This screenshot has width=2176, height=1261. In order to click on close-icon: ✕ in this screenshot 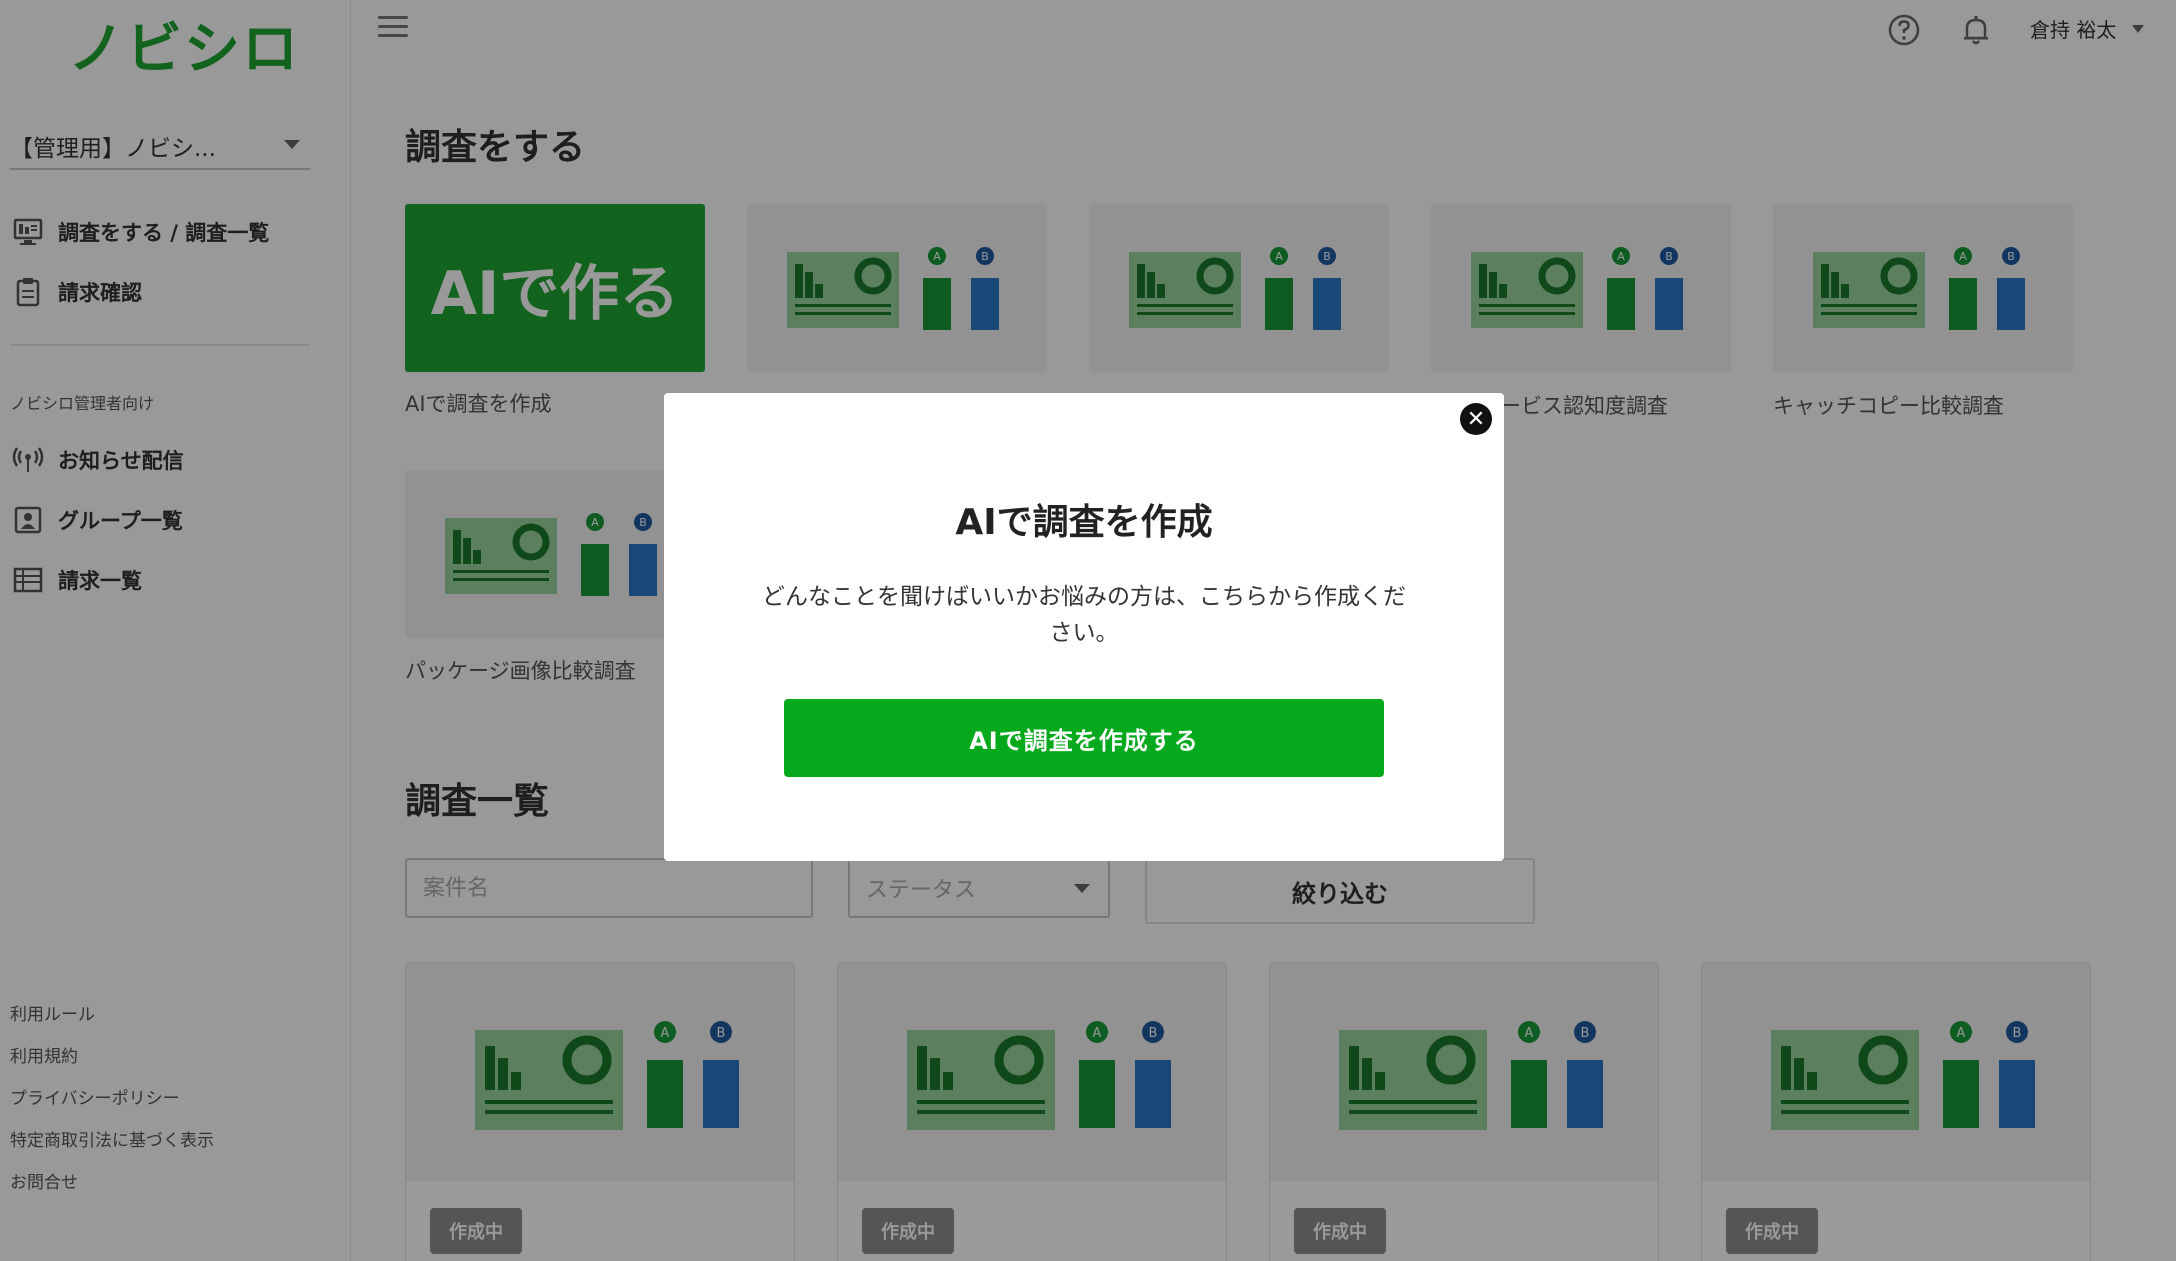, I will do `click(1476, 419)`.